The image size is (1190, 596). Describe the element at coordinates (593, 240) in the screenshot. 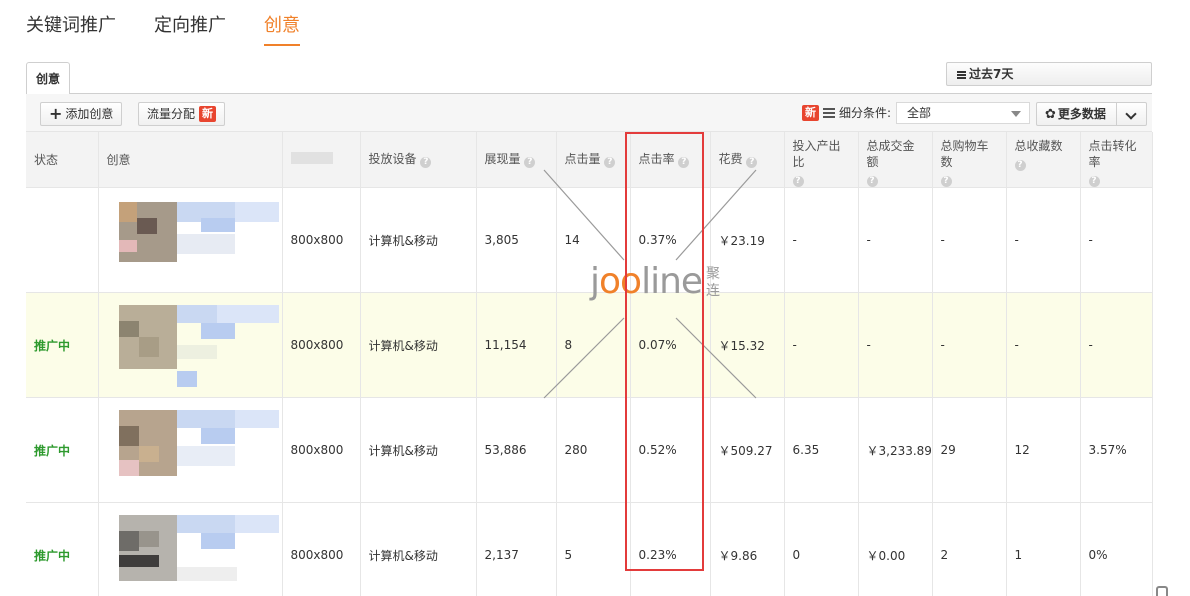

I see `clicks-cell: 14` at that location.